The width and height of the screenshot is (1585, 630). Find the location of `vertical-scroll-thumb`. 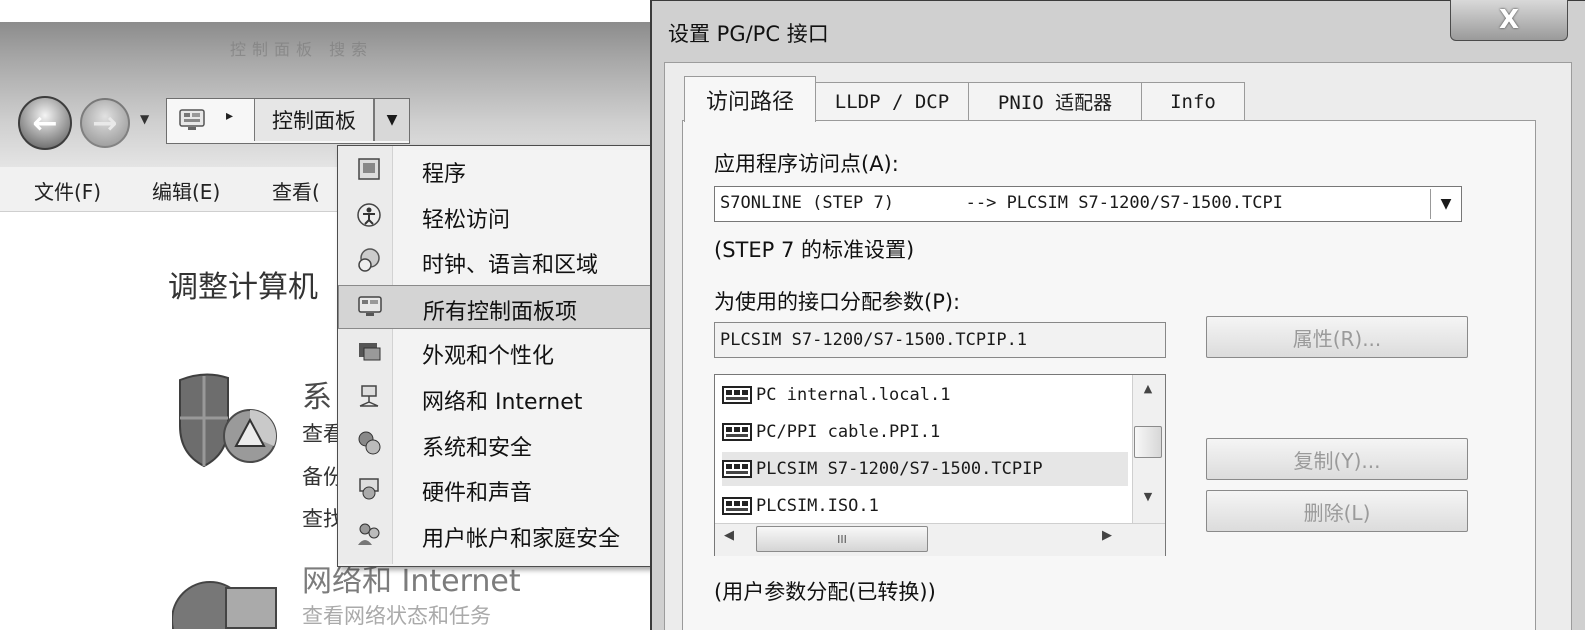

vertical-scroll-thumb is located at coordinates (1148, 442).